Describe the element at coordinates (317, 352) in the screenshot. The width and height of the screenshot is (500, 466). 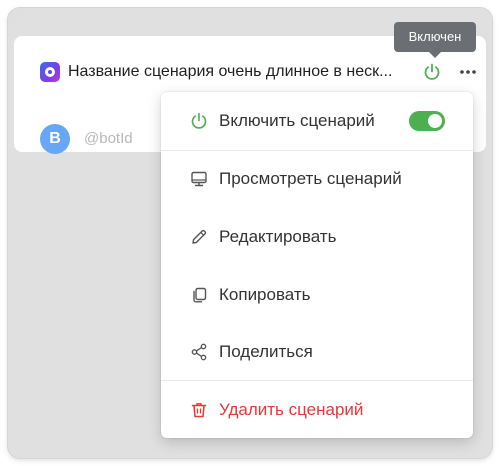
I see `menu-item-share: Поделиться` at that location.